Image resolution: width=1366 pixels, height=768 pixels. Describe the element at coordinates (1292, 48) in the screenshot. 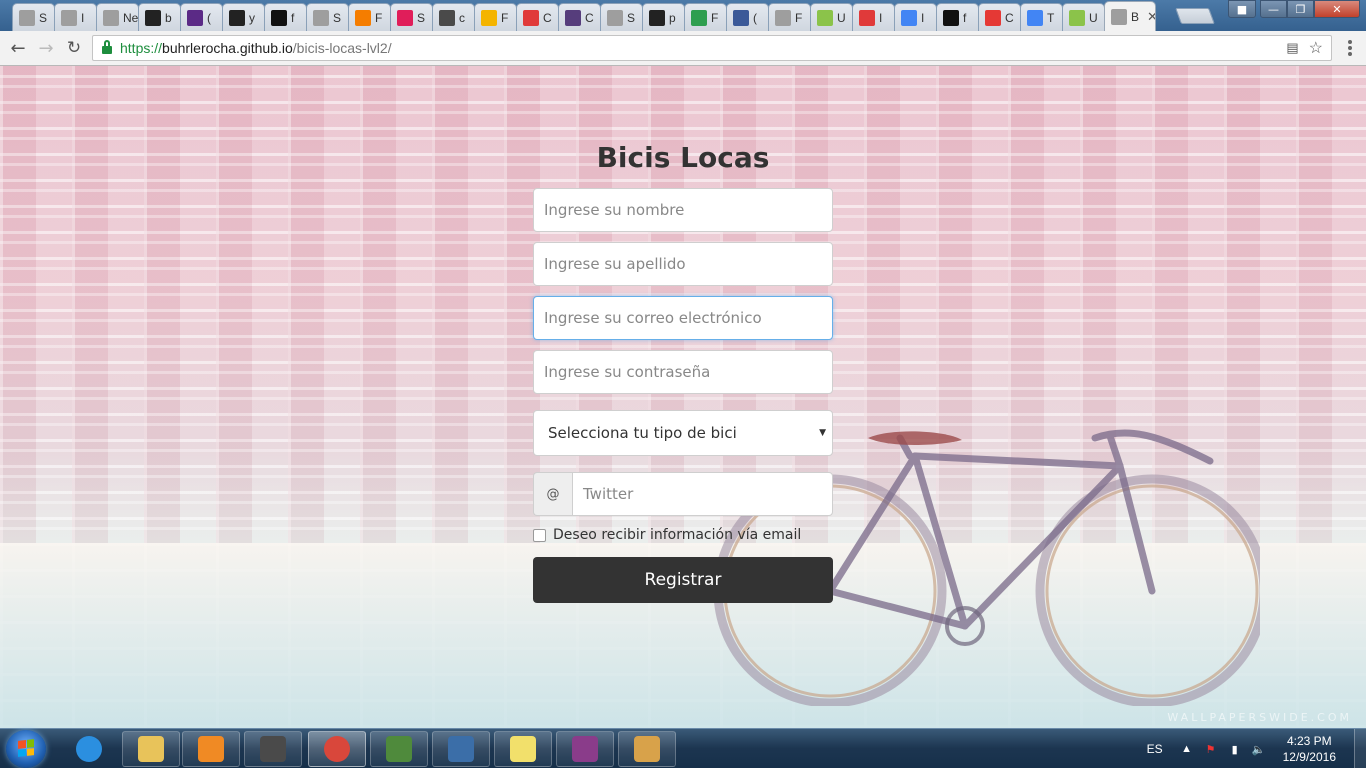

I see `translate-icon: ▤` at that location.